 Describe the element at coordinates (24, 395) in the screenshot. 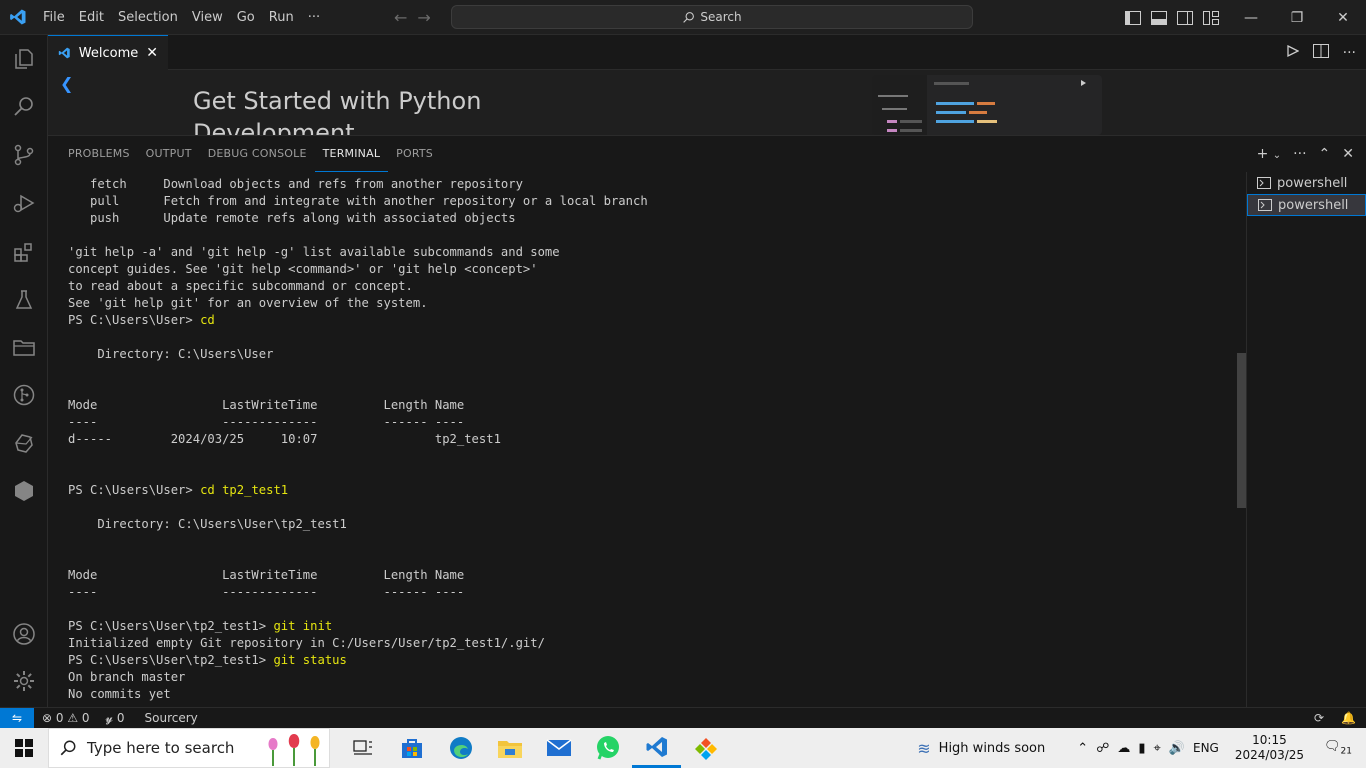

I see `gitlens-icon` at that location.